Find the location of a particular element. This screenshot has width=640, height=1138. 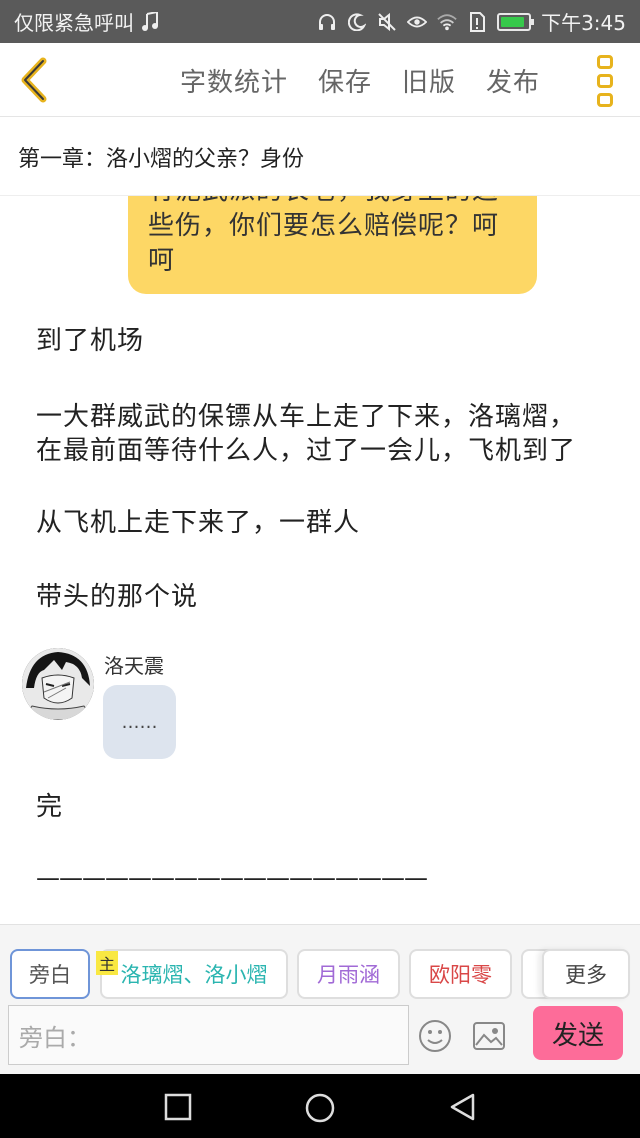

narration-paragraph: 一大群威武的保镖从车上走了下来，洛璃熠， is located at coordinates (306, 417).